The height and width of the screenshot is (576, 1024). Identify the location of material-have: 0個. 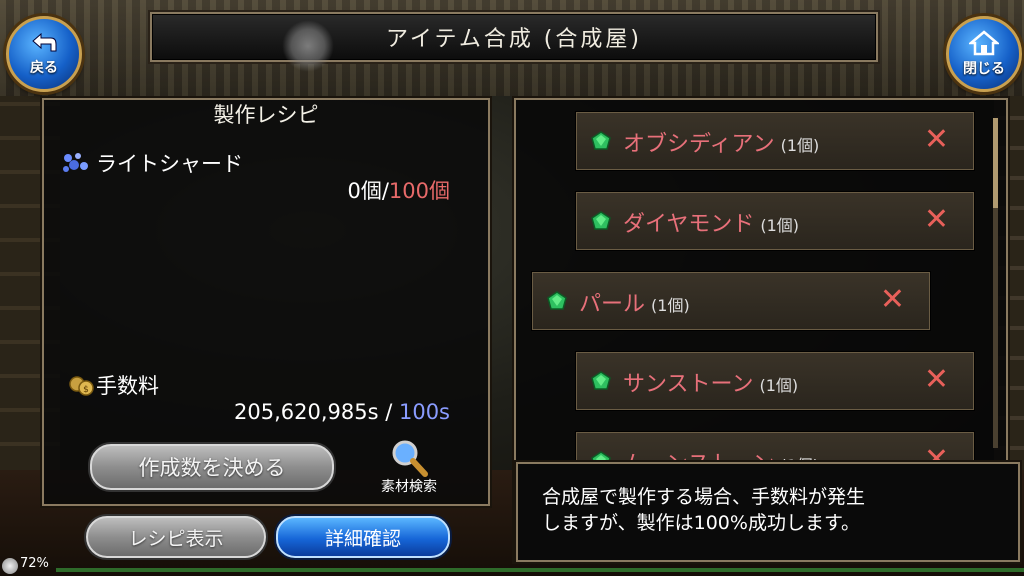
(364, 191).